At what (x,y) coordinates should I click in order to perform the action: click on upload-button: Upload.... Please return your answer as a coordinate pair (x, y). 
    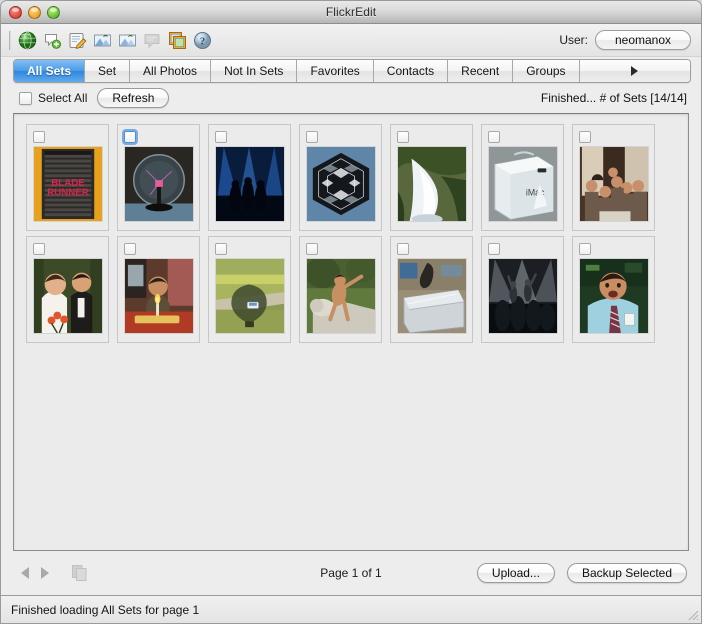
    Looking at the image, I should click on (515, 573).